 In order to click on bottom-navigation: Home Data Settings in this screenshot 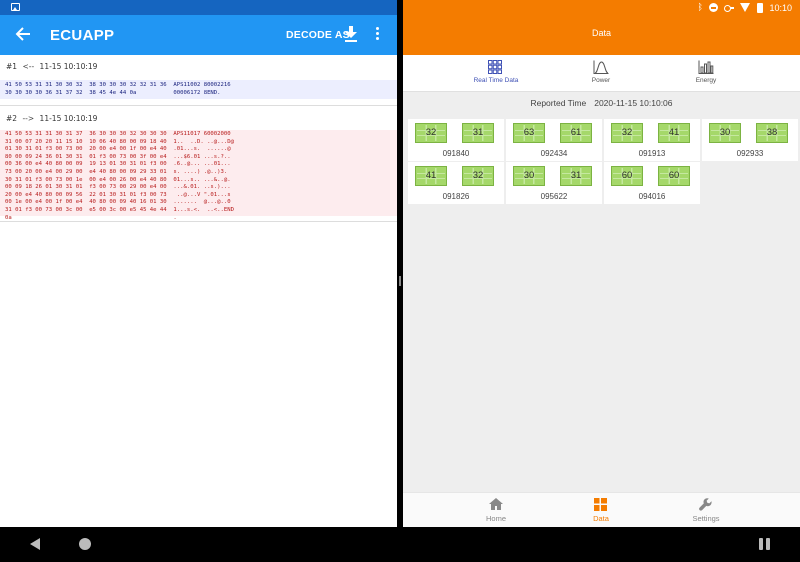, I will do `click(601, 509)`.